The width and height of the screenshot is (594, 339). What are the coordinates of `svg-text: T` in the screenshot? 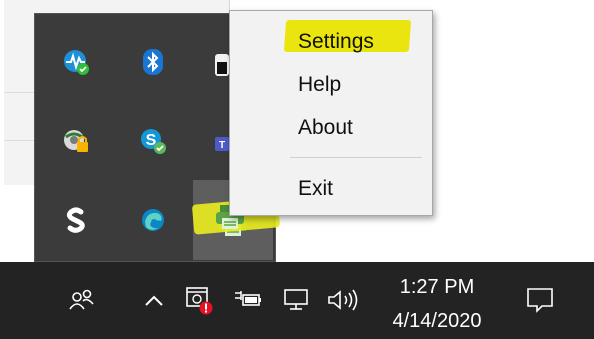 It's located at (222, 145).